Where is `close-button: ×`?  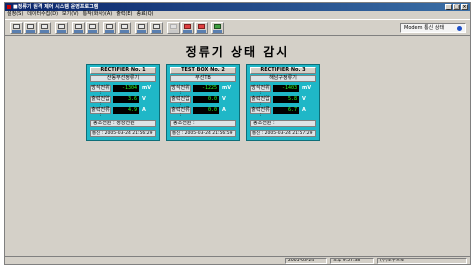 close-button: × is located at coordinates (464, 7).